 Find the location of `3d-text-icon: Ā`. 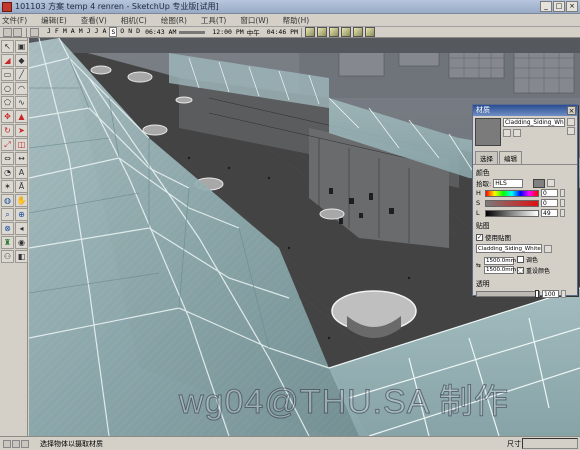

3d-text-icon: Ā is located at coordinates (21, 186).